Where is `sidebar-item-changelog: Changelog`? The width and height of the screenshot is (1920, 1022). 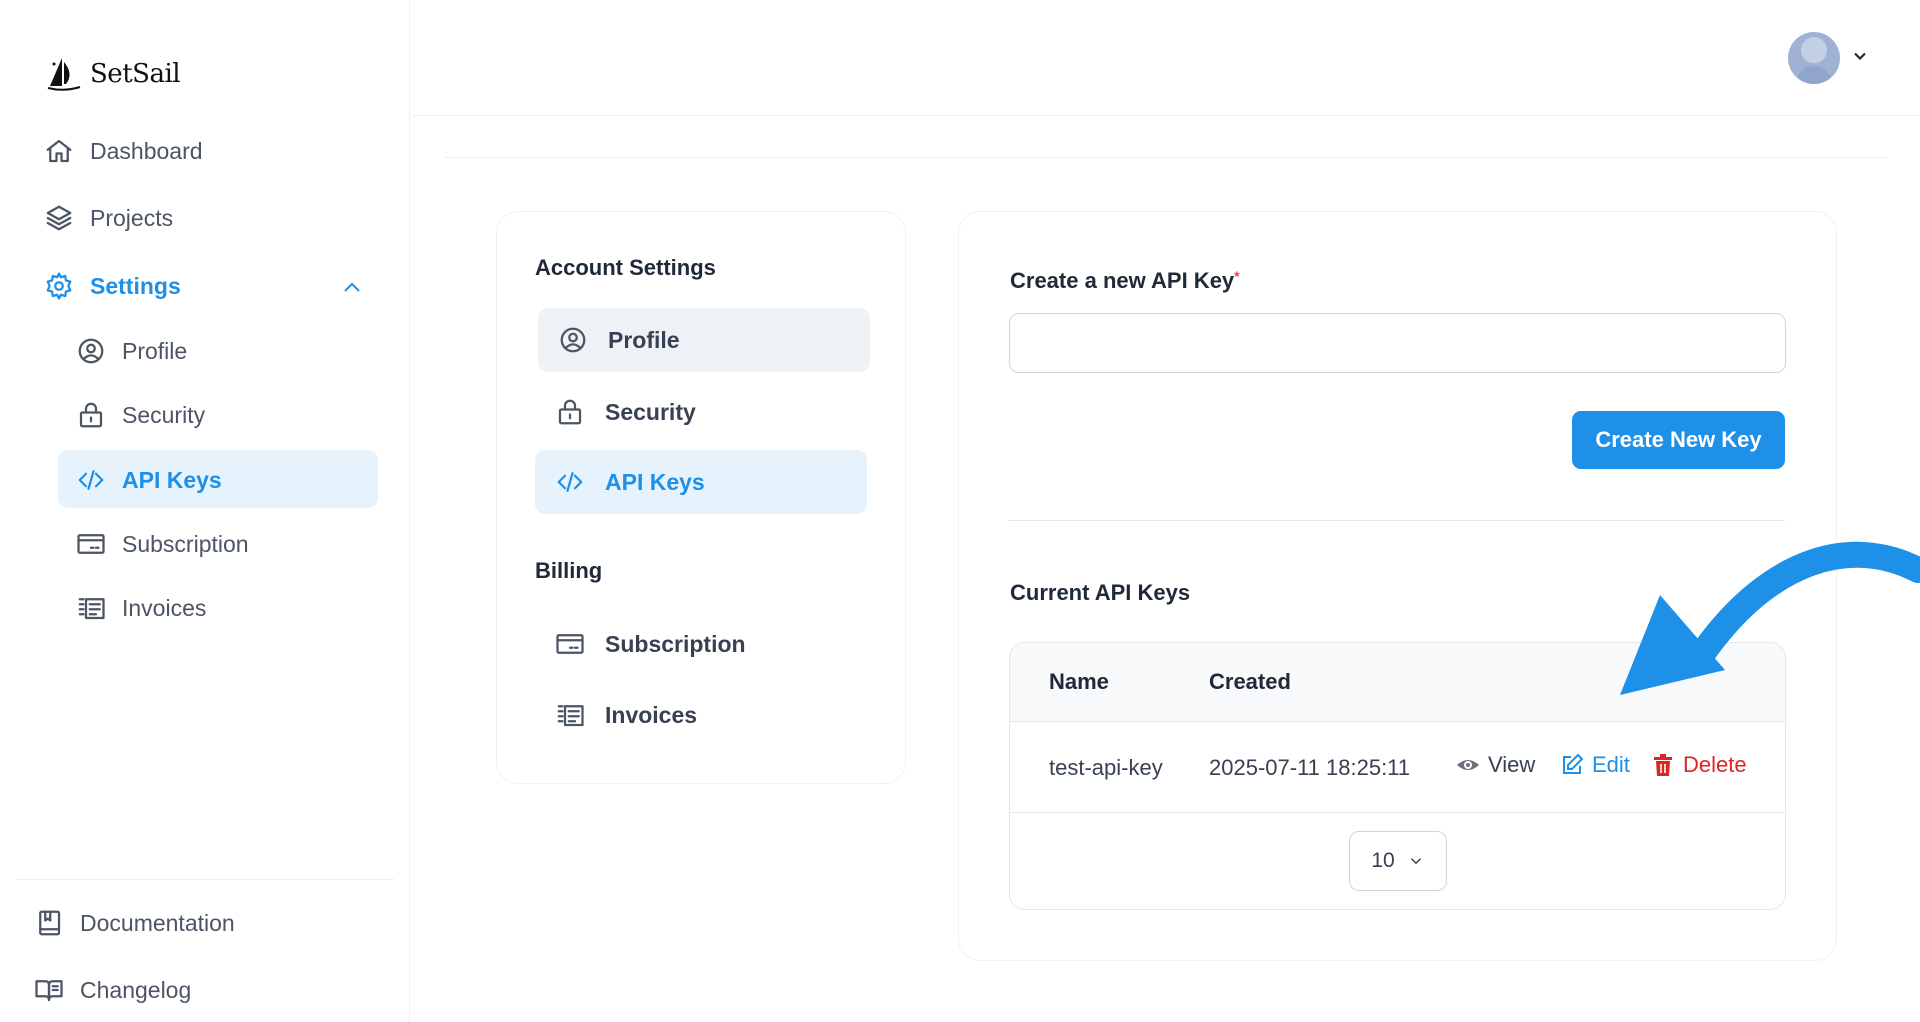
sidebar-item-changelog: Changelog is located at coordinates (112, 990).